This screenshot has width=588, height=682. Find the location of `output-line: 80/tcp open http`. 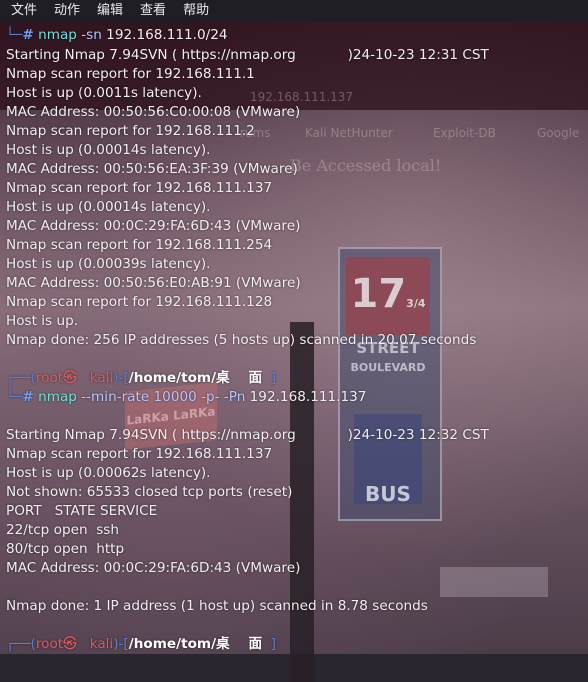

output-line: 80/tcp open http is located at coordinates (65, 549).